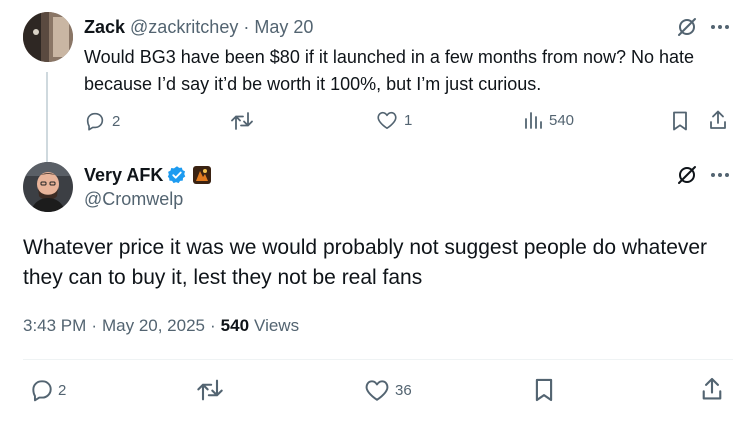  Describe the element at coordinates (133, 199) in the screenshot. I see `author-handle: @Cromwelp` at that location.